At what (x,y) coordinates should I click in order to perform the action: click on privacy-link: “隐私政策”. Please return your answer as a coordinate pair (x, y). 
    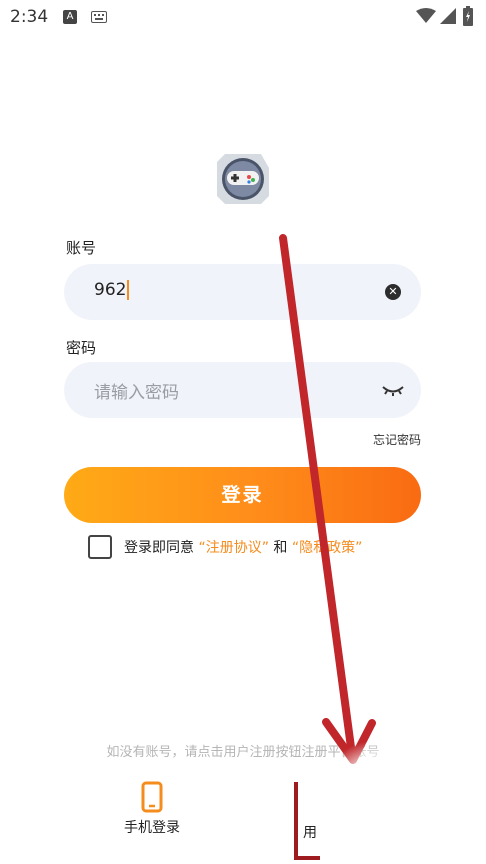
    Looking at the image, I should click on (327, 548).